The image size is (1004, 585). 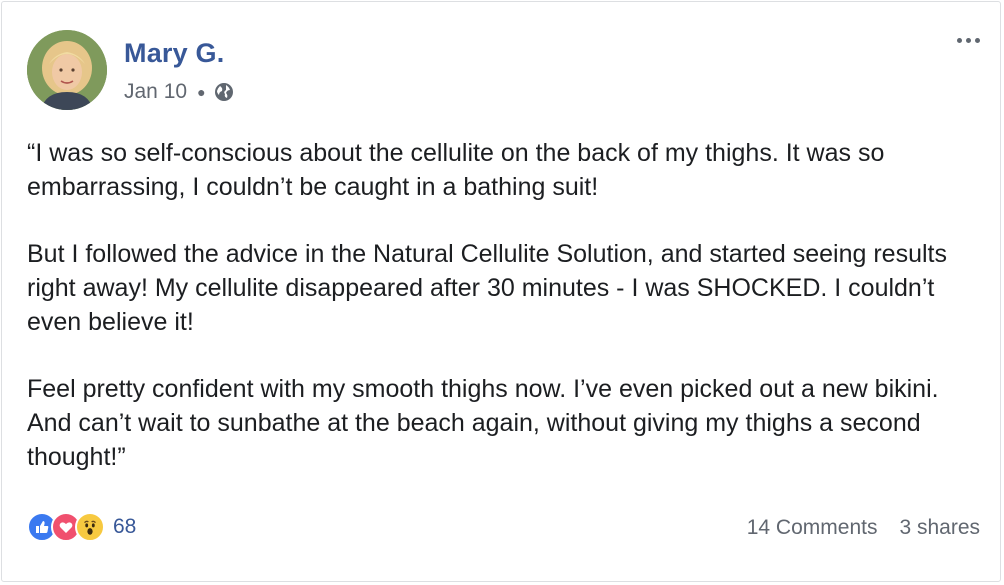 What do you see at coordinates (812, 528) in the screenshot?
I see `comments-link: 14 Comments` at bounding box center [812, 528].